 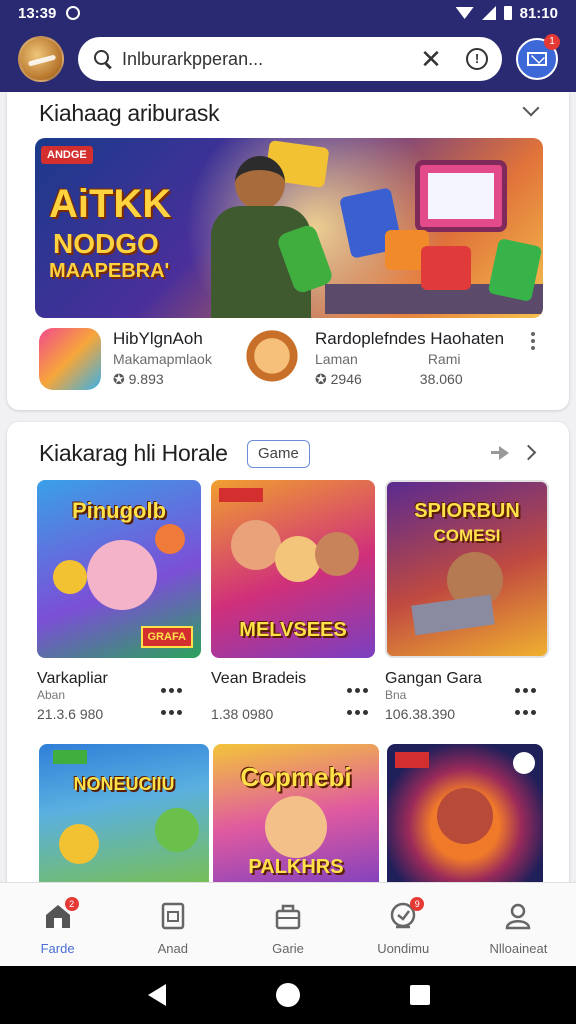 What do you see at coordinates (528, 452) in the screenshot?
I see `chevron-right-icon` at bounding box center [528, 452].